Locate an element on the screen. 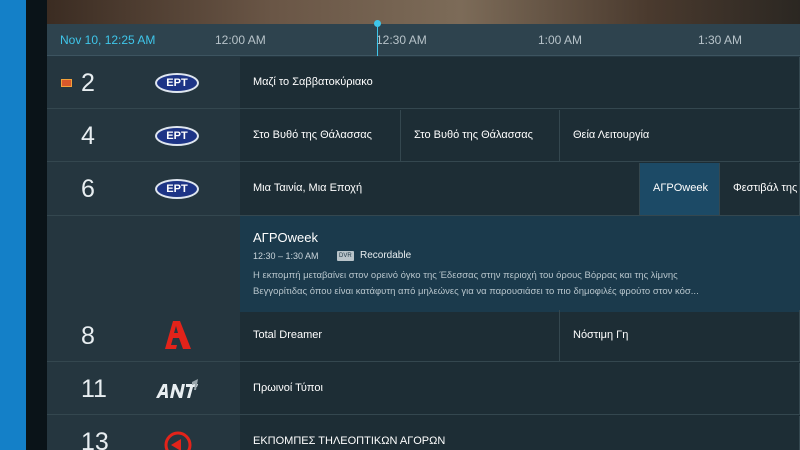 This screenshot has height=450, width=800. time-tick-3: 1:30 AM is located at coordinates (720, 40).